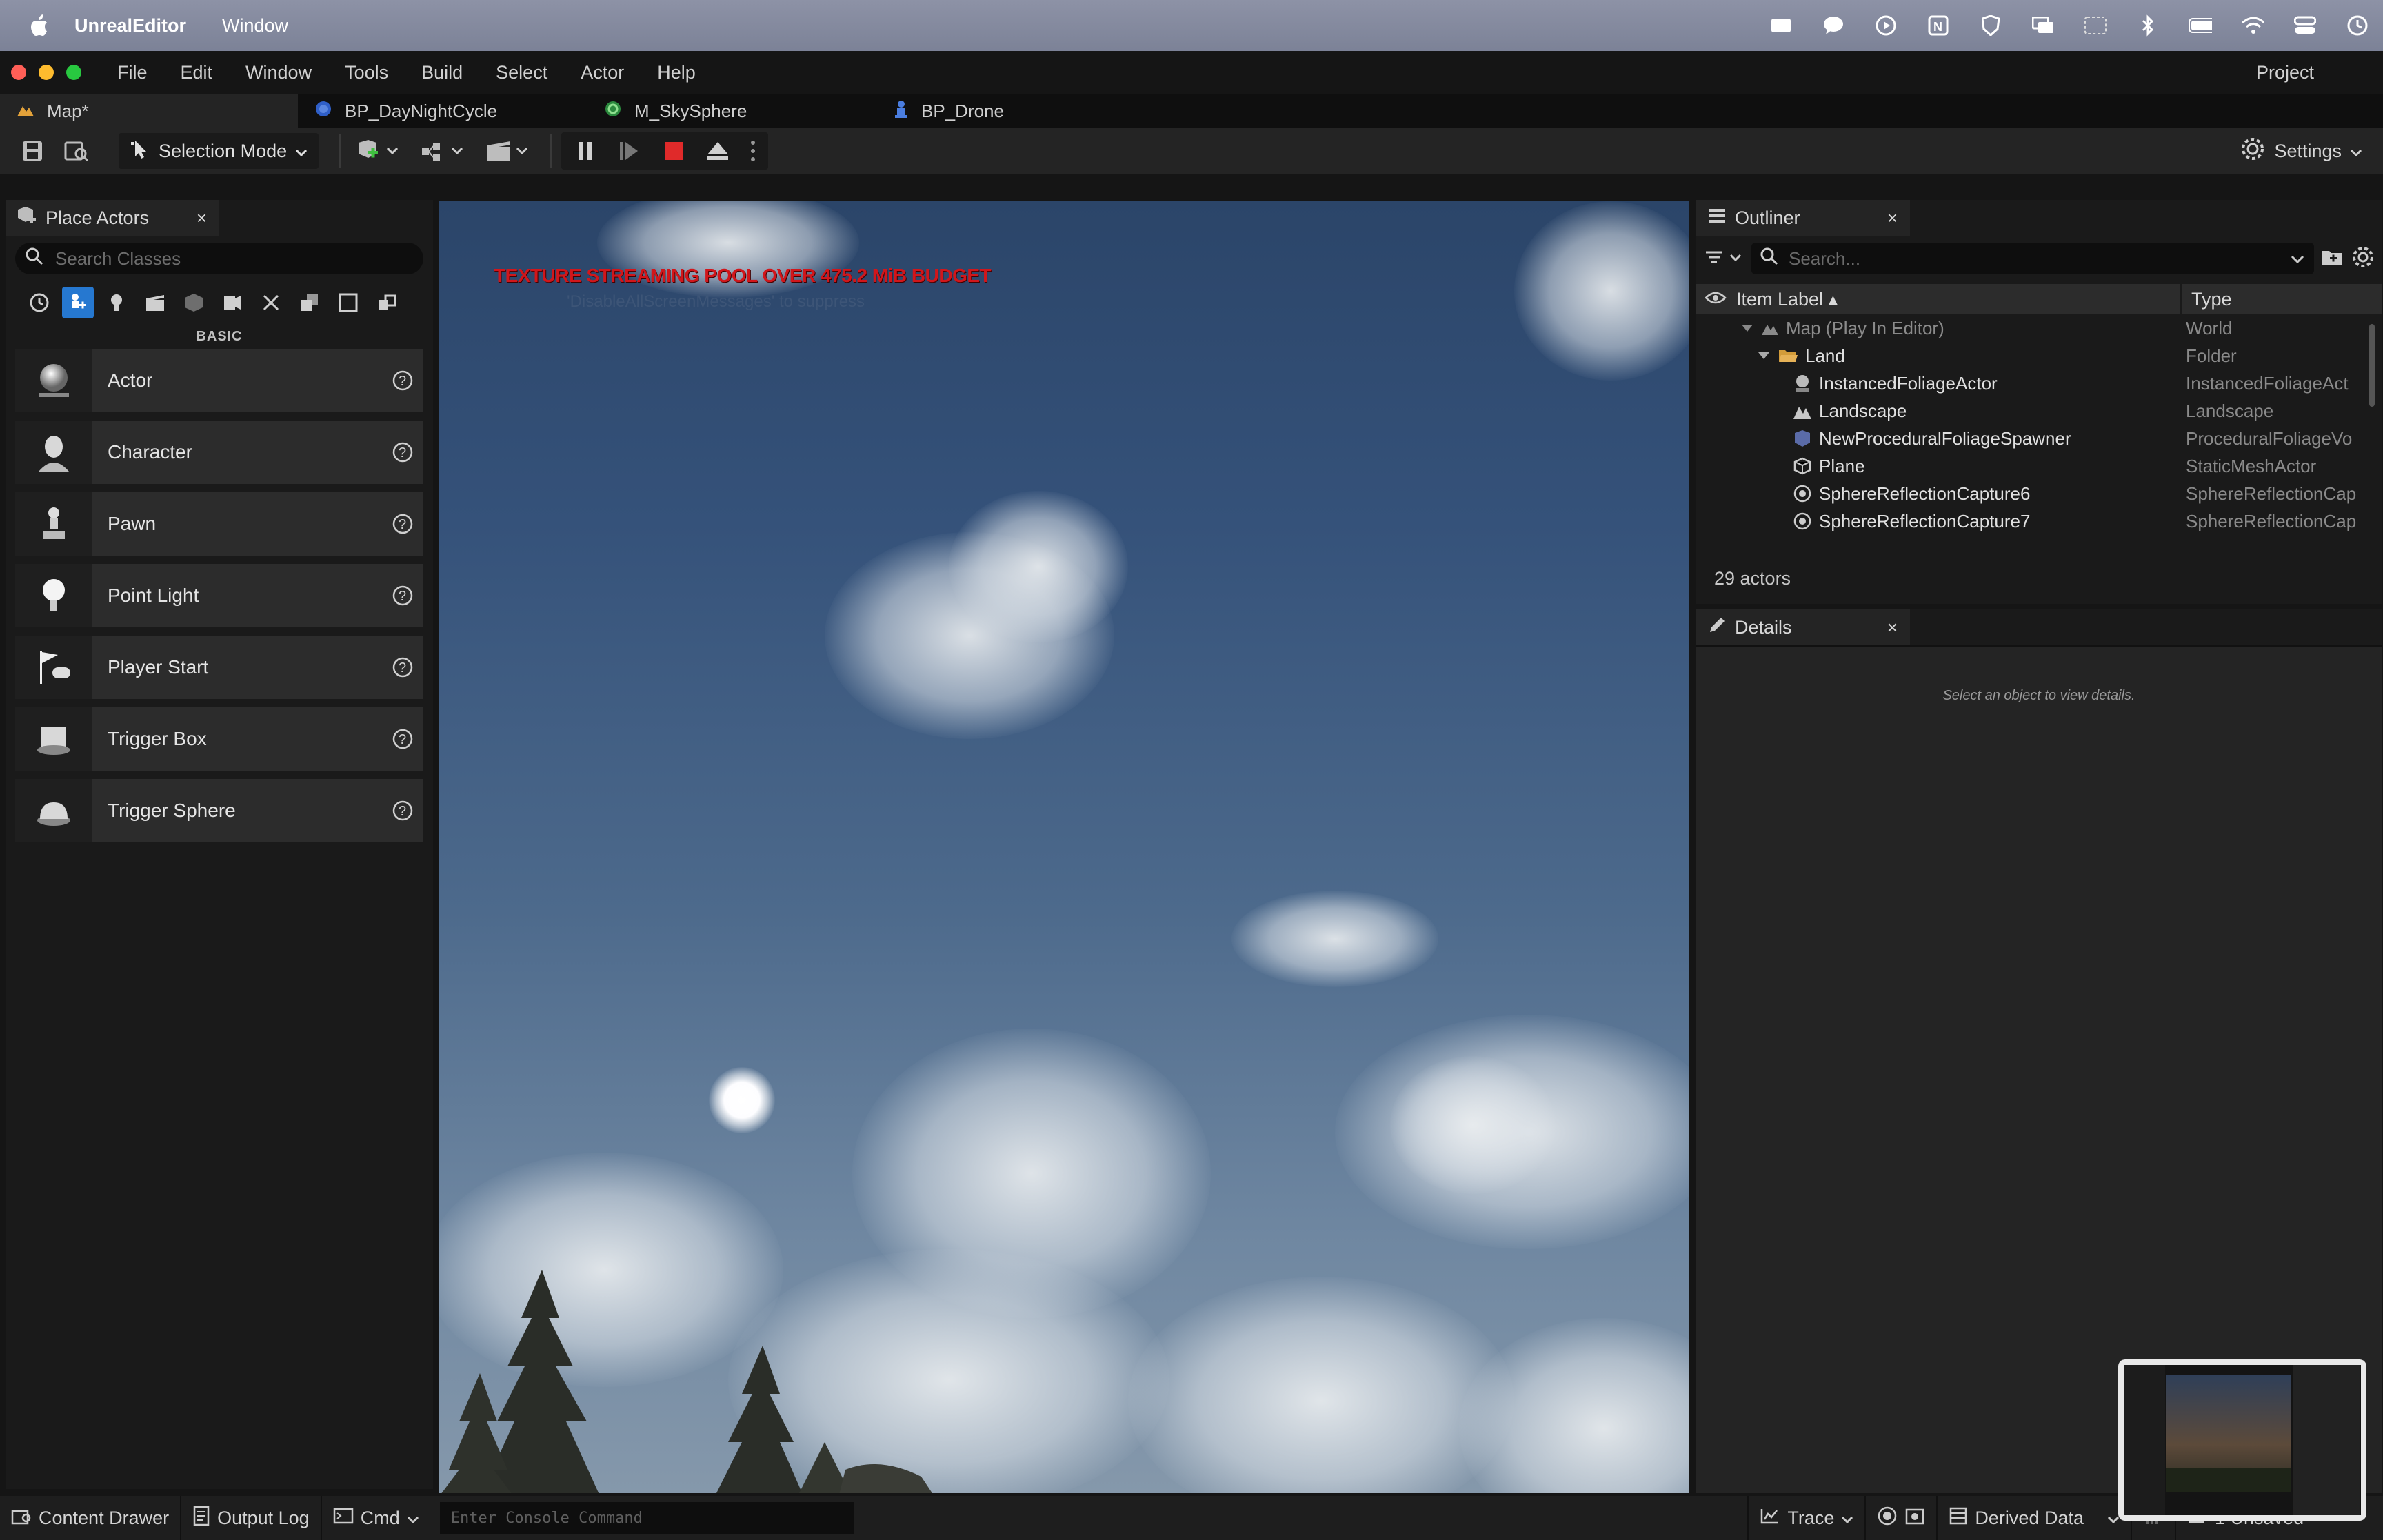 This screenshot has height=1540, width=2383. Describe the element at coordinates (718, 151) in the screenshot. I see `eject-icon` at that location.